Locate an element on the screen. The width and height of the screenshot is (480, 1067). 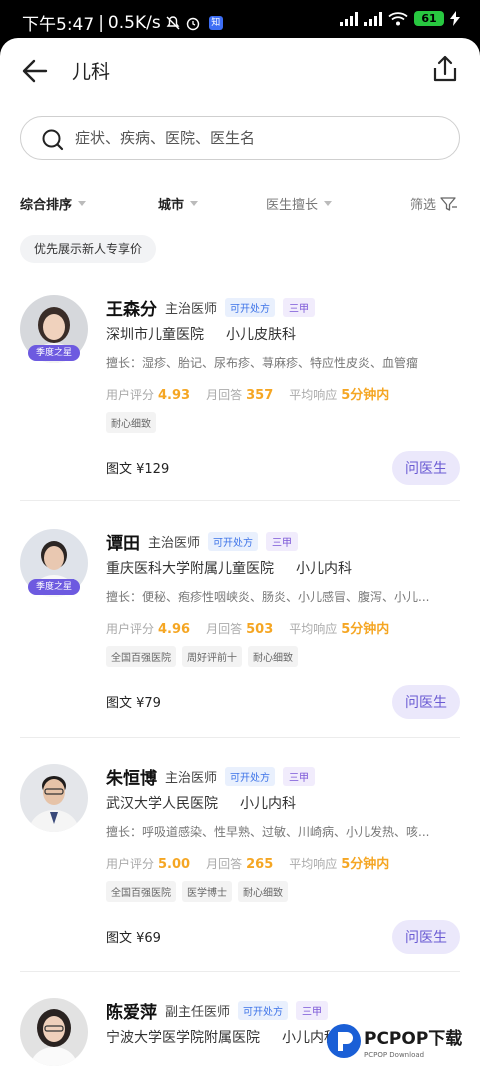
wifi-icon is located at coordinates (398, 18).